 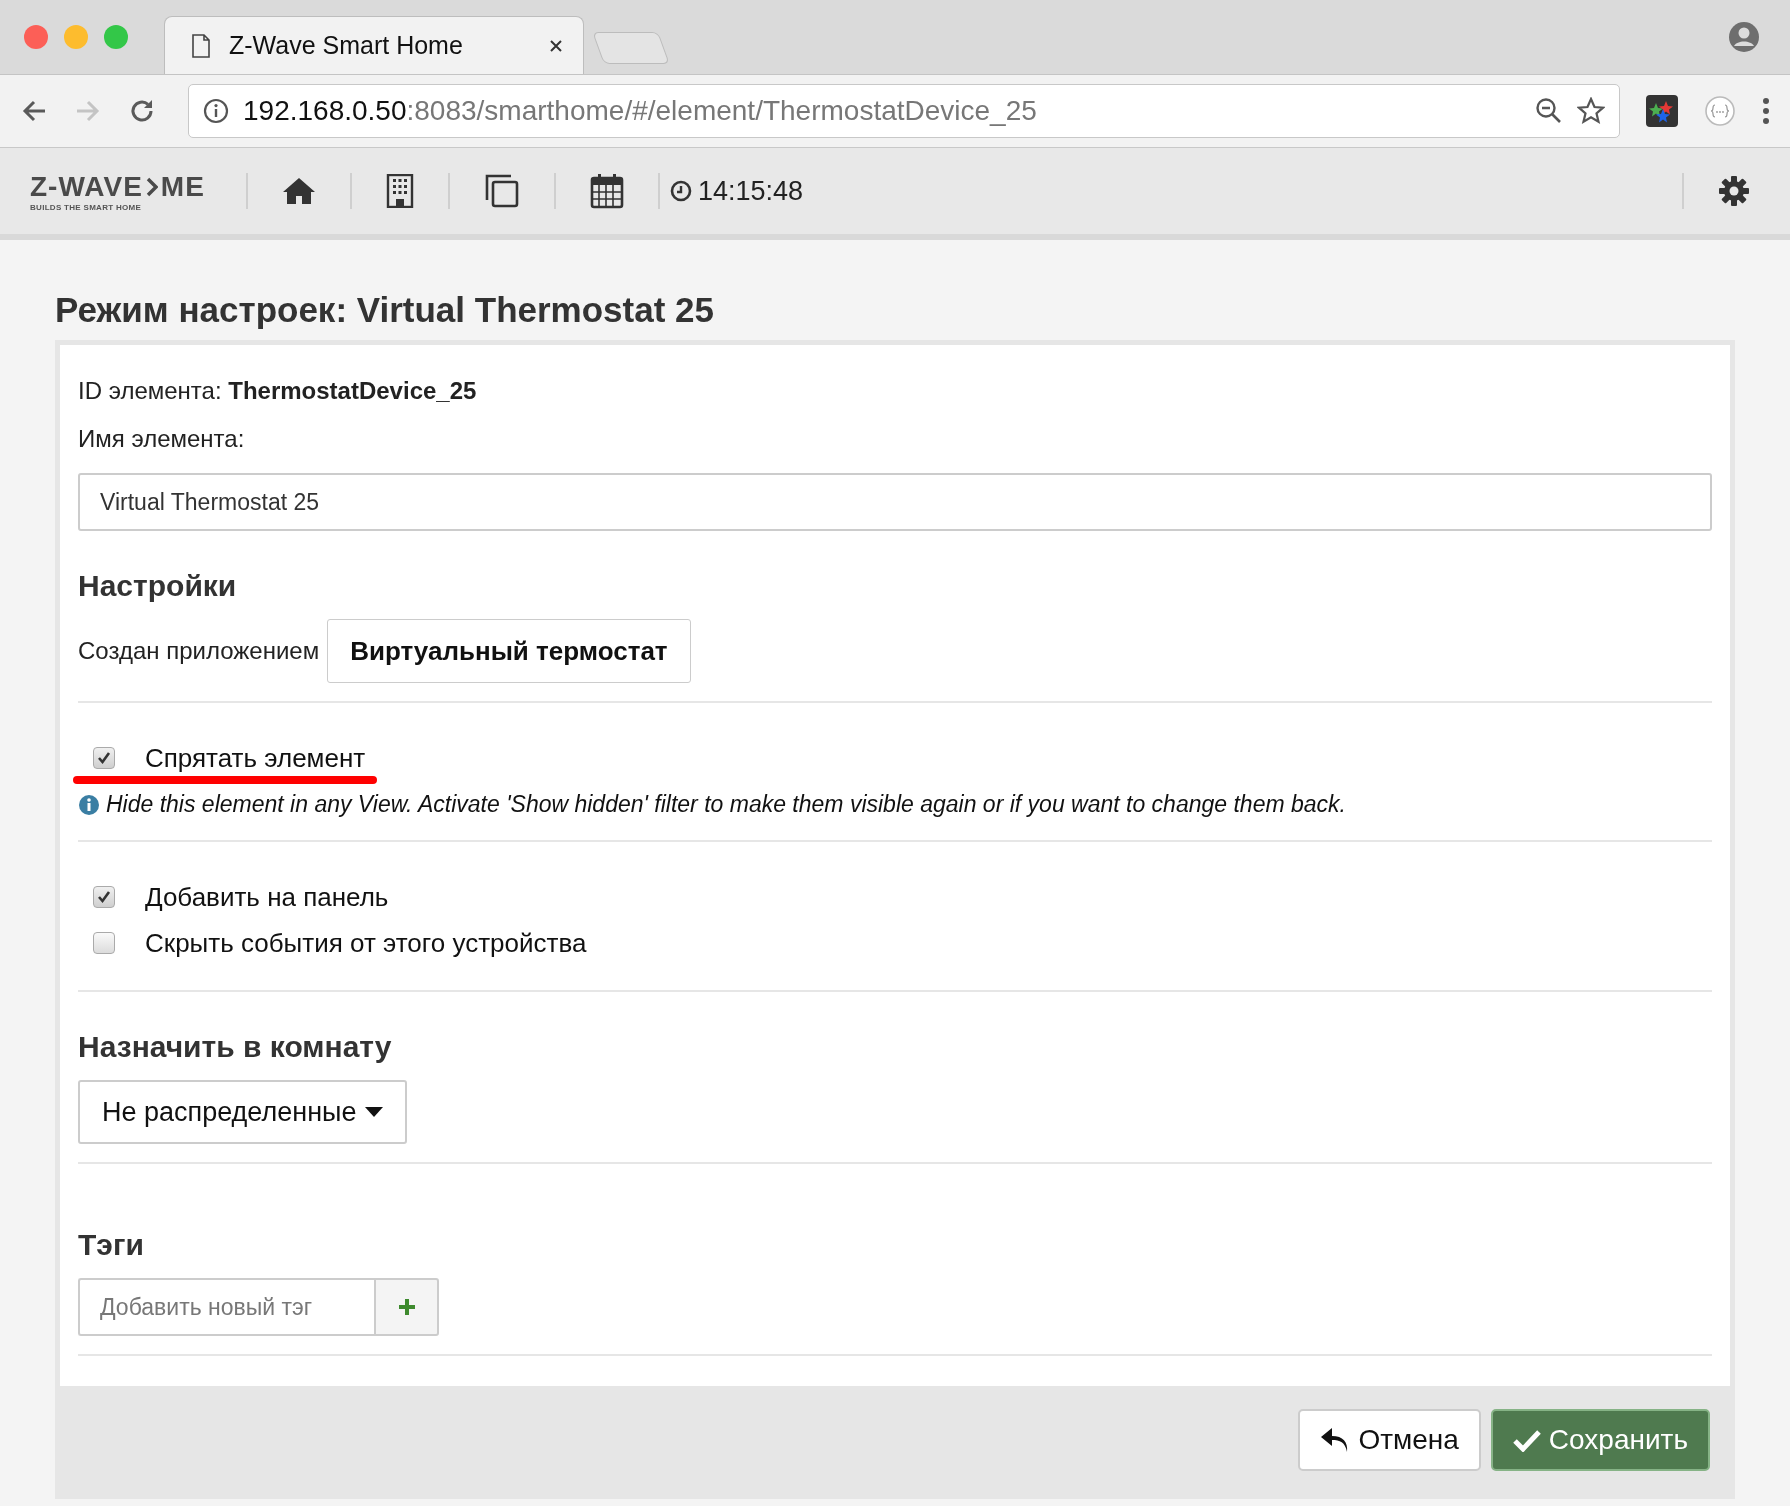 What do you see at coordinates (726, 804) in the screenshot?
I see `hint-text: Hide this element in any View. Activate 'Show hidden' filter to make them visible again or if you want to change them back.` at bounding box center [726, 804].